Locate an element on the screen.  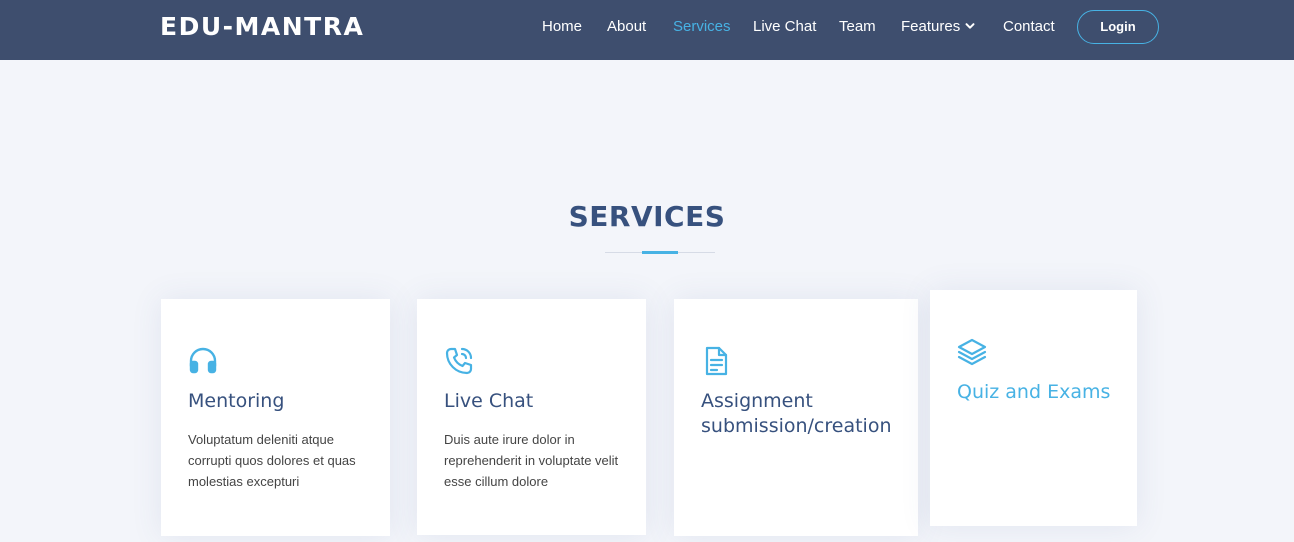
site-logo: EDU-MANTRA is located at coordinates (262, 26).